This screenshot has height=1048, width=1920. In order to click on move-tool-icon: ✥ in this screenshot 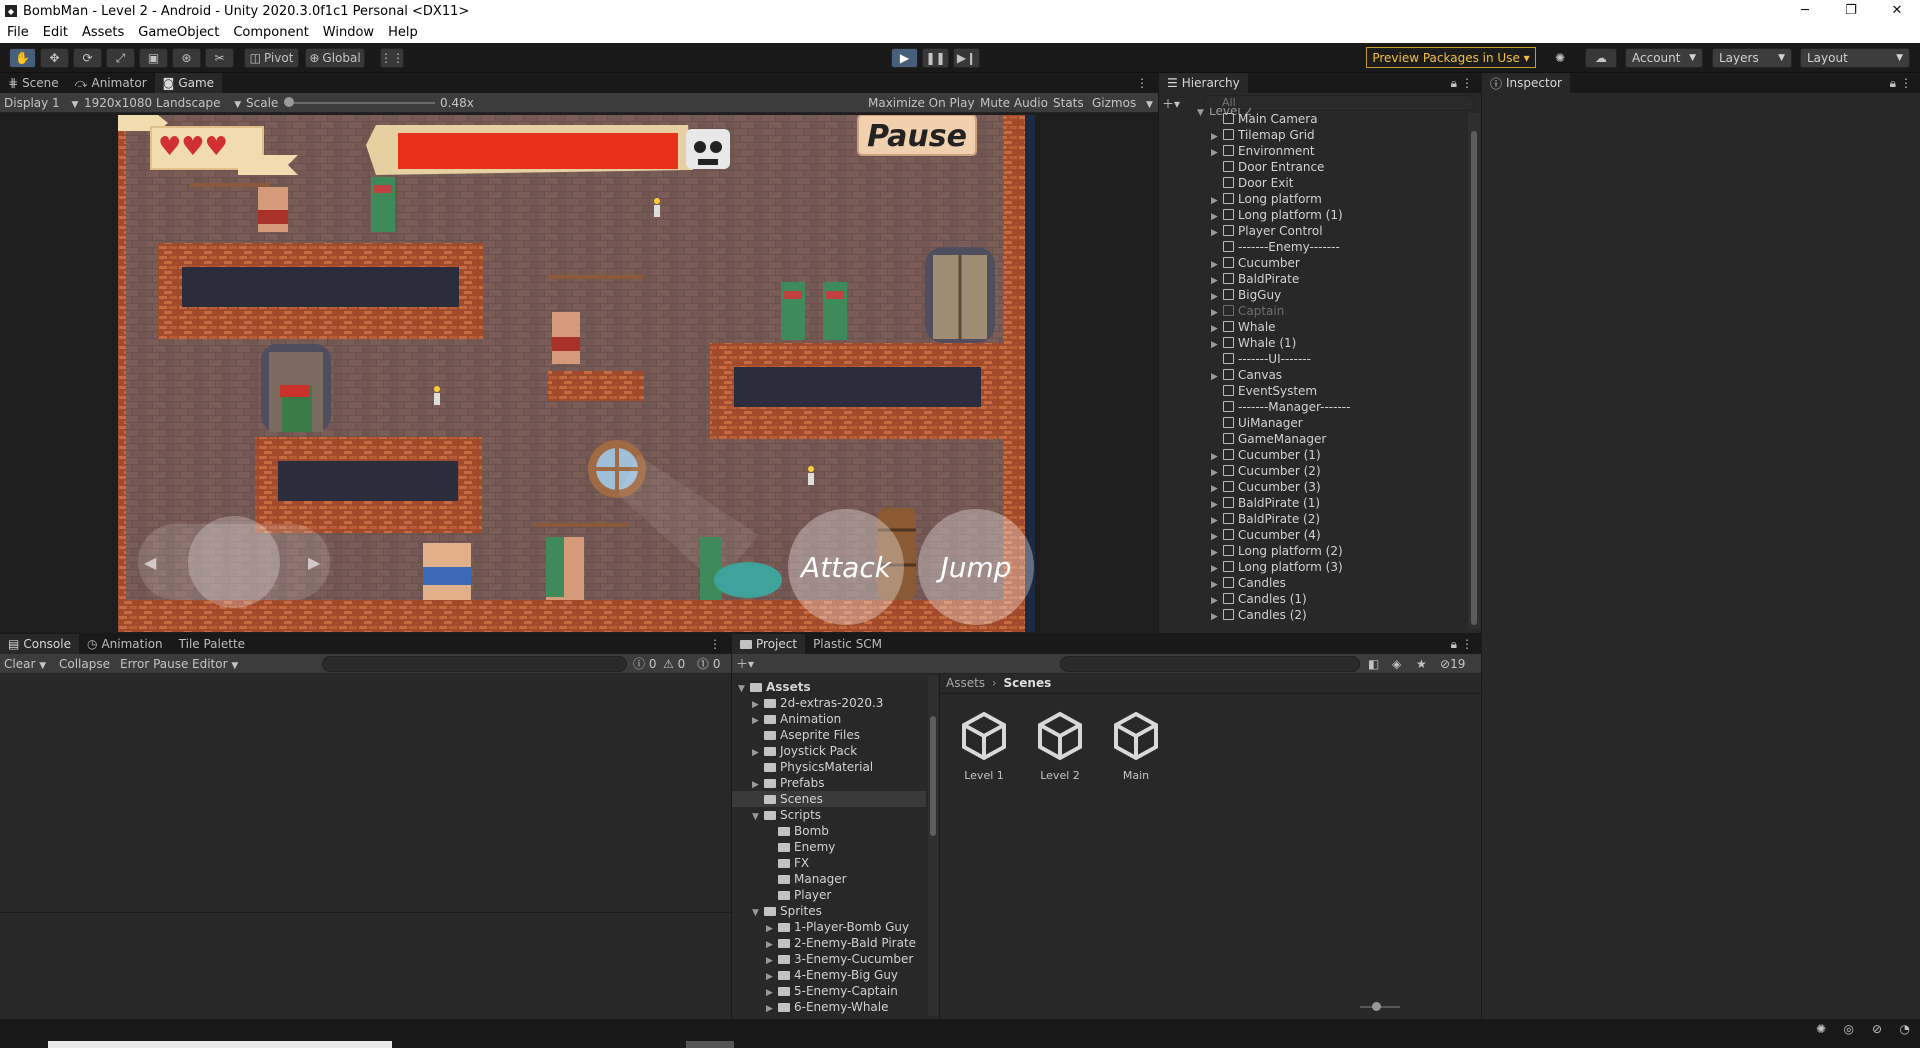, I will do `click(54, 58)`.